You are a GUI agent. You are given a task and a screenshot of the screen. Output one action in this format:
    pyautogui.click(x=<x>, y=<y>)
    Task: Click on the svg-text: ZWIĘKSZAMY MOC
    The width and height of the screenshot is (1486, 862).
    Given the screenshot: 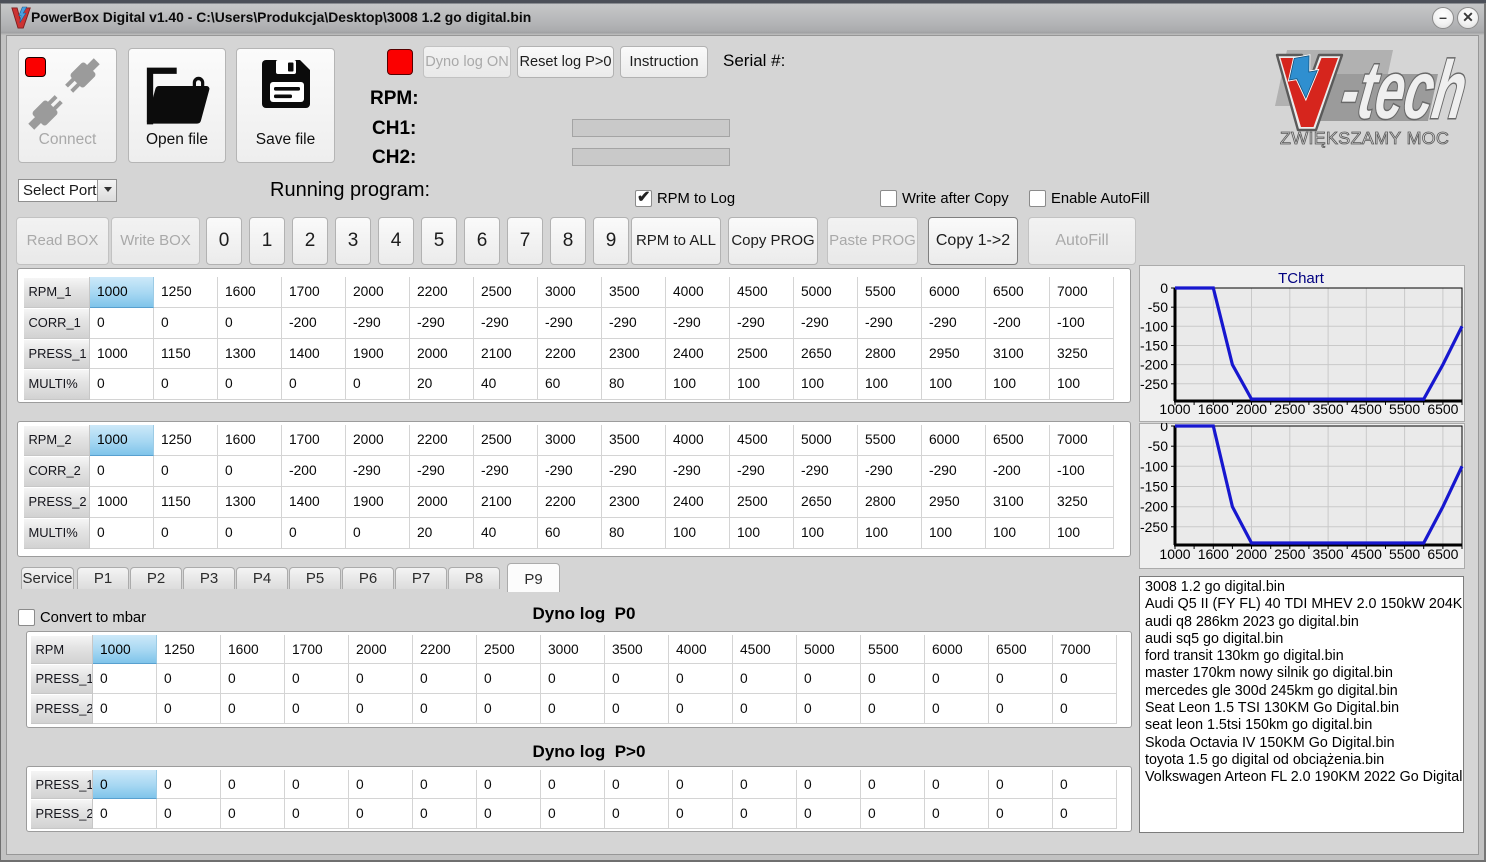 What is the action you would take?
    pyautogui.click(x=1364, y=138)
    